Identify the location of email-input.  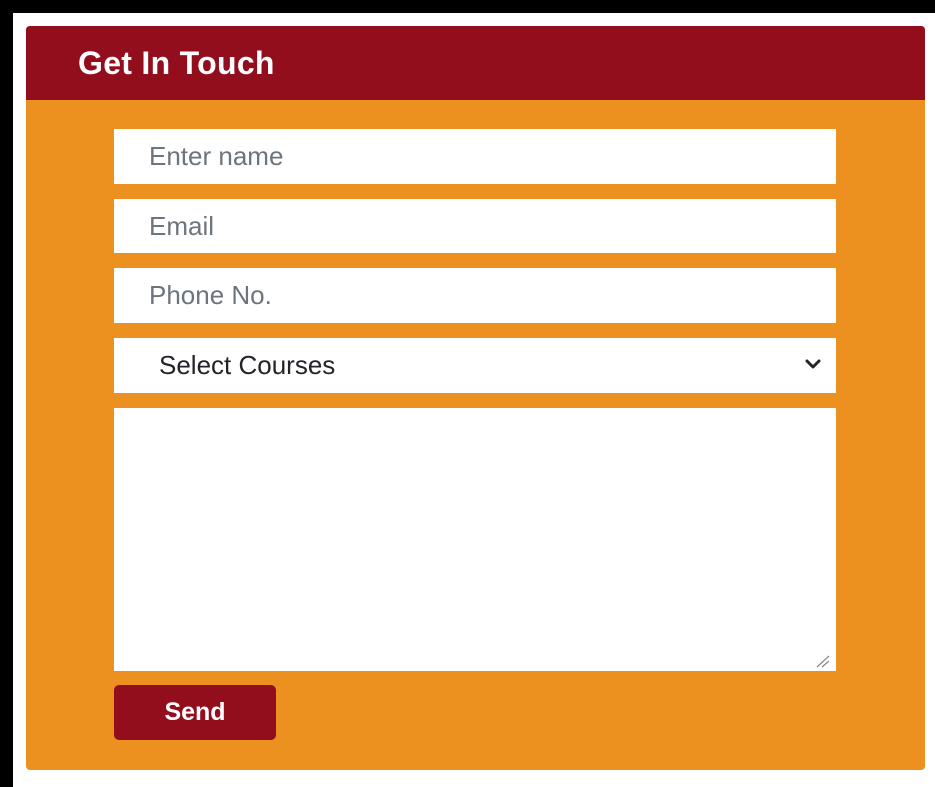
(475, 226).